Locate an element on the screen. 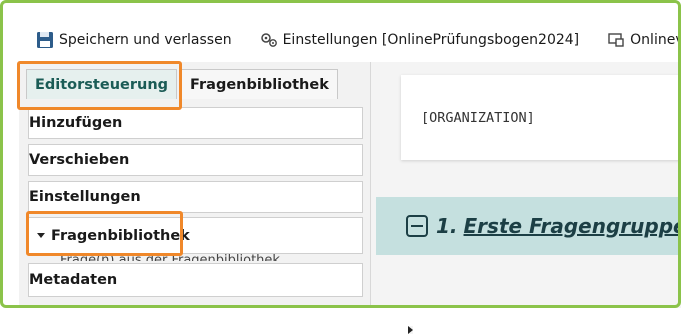  accordion-verschieben: Verschieben is located at coordinates (220, 179).